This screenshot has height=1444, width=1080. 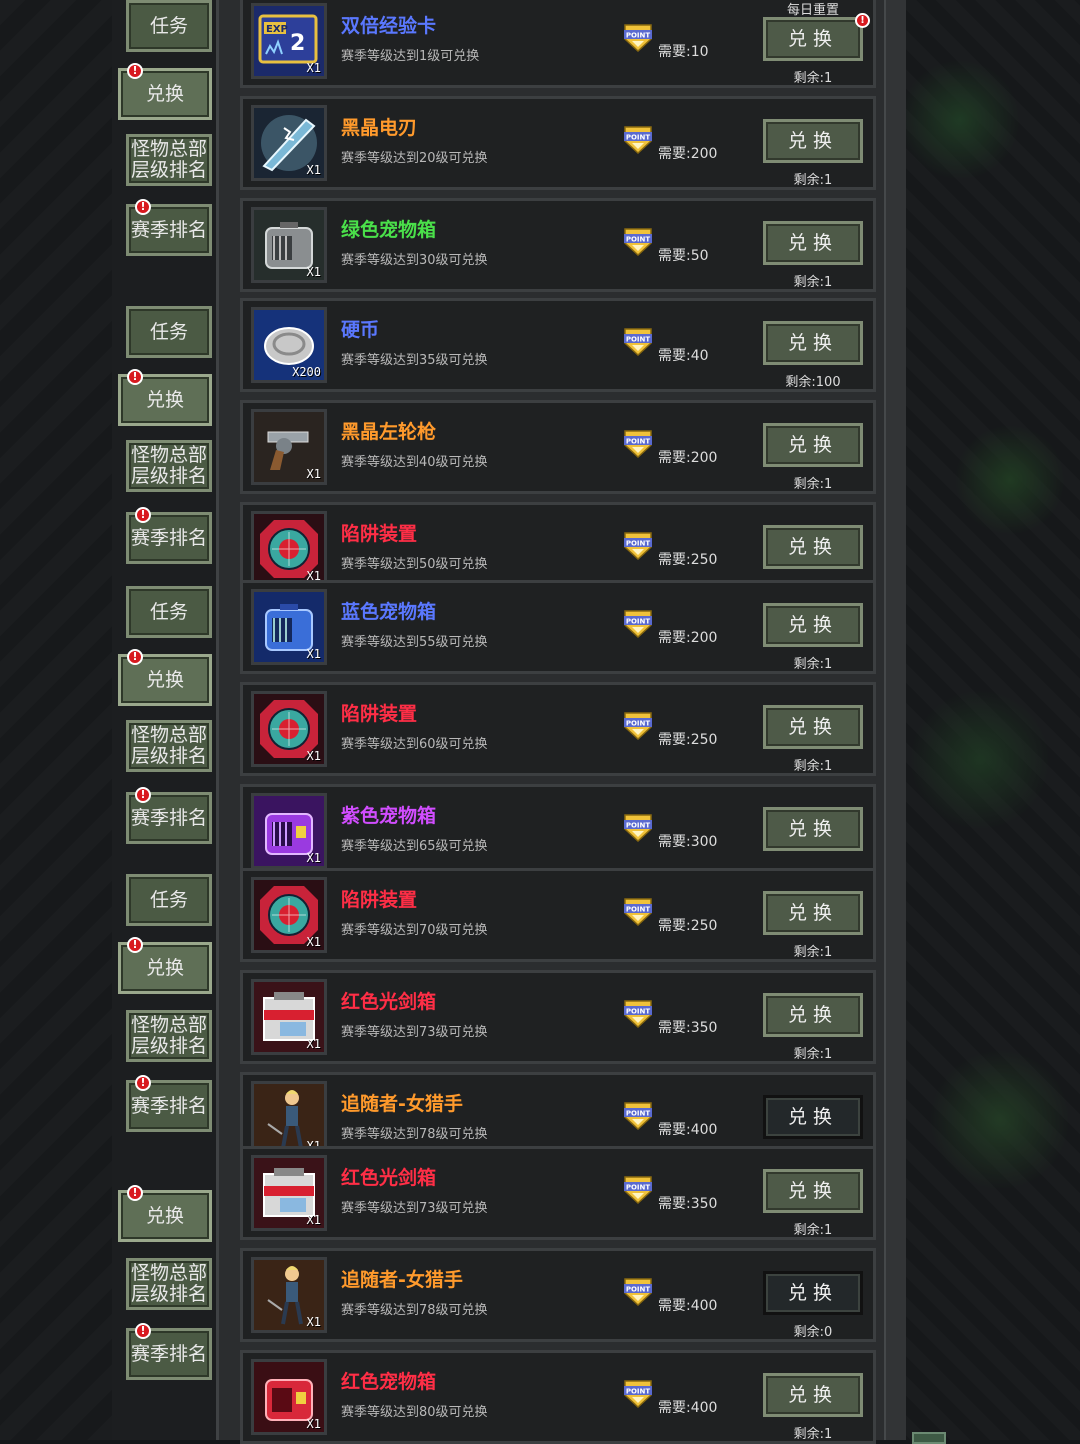 What do you see at coordinates (683, 256) in the screenshot?
I see `item-cost: 需要:50` at bounding box center [683, 256].